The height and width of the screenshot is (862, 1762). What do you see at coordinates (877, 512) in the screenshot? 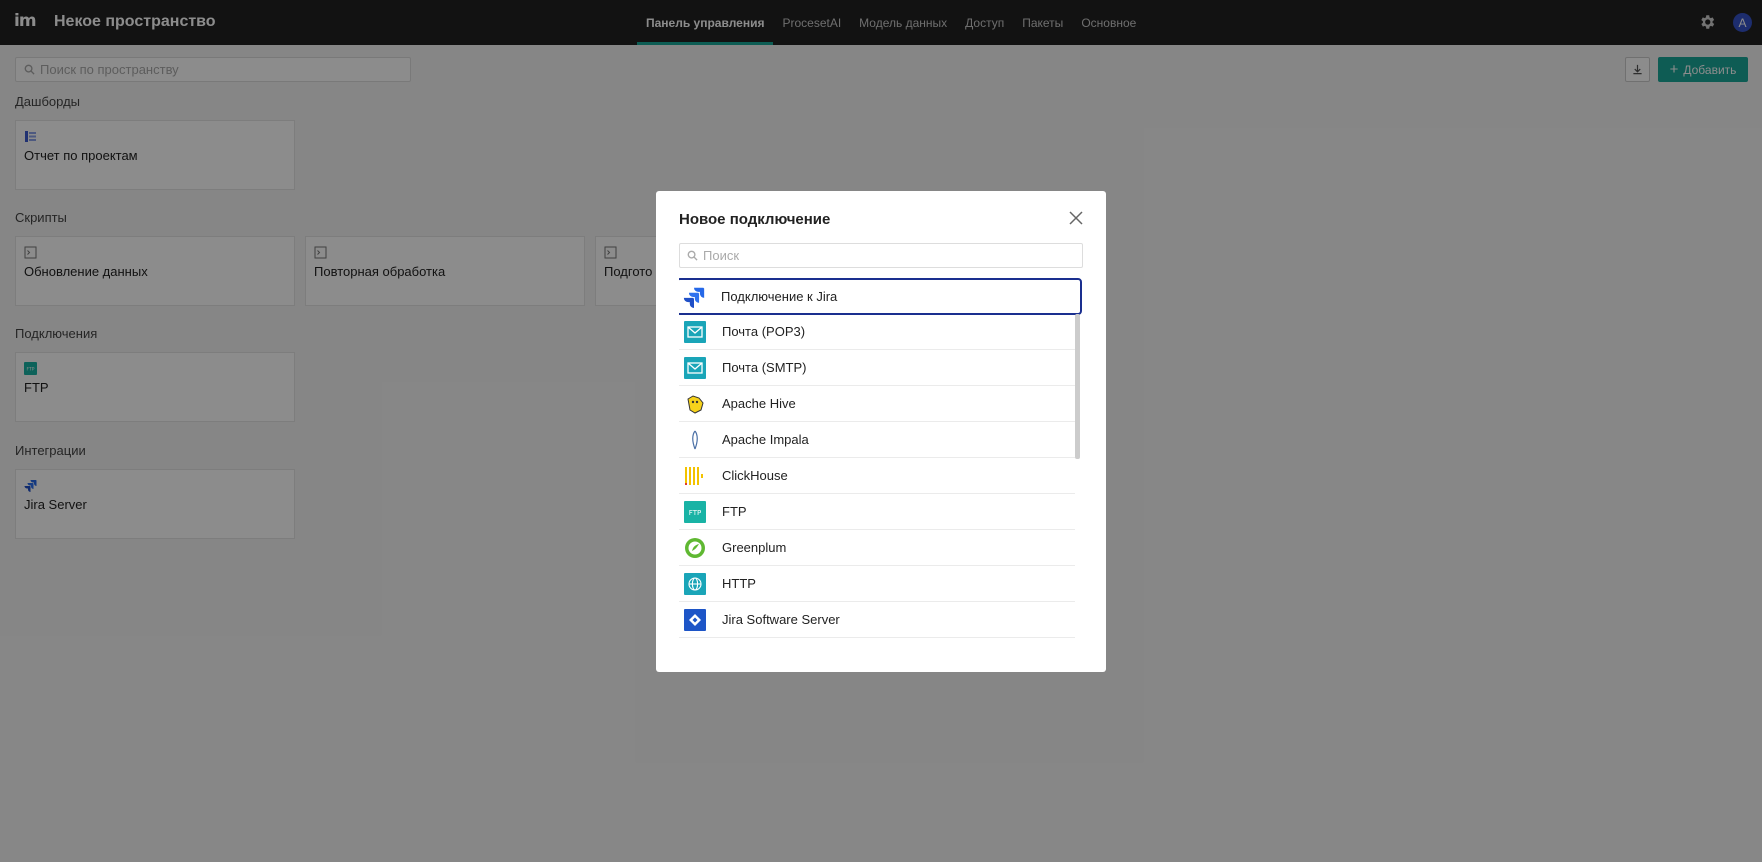
I see `list-item-ftp: FTP FTP` at bounding box center [877, 512].